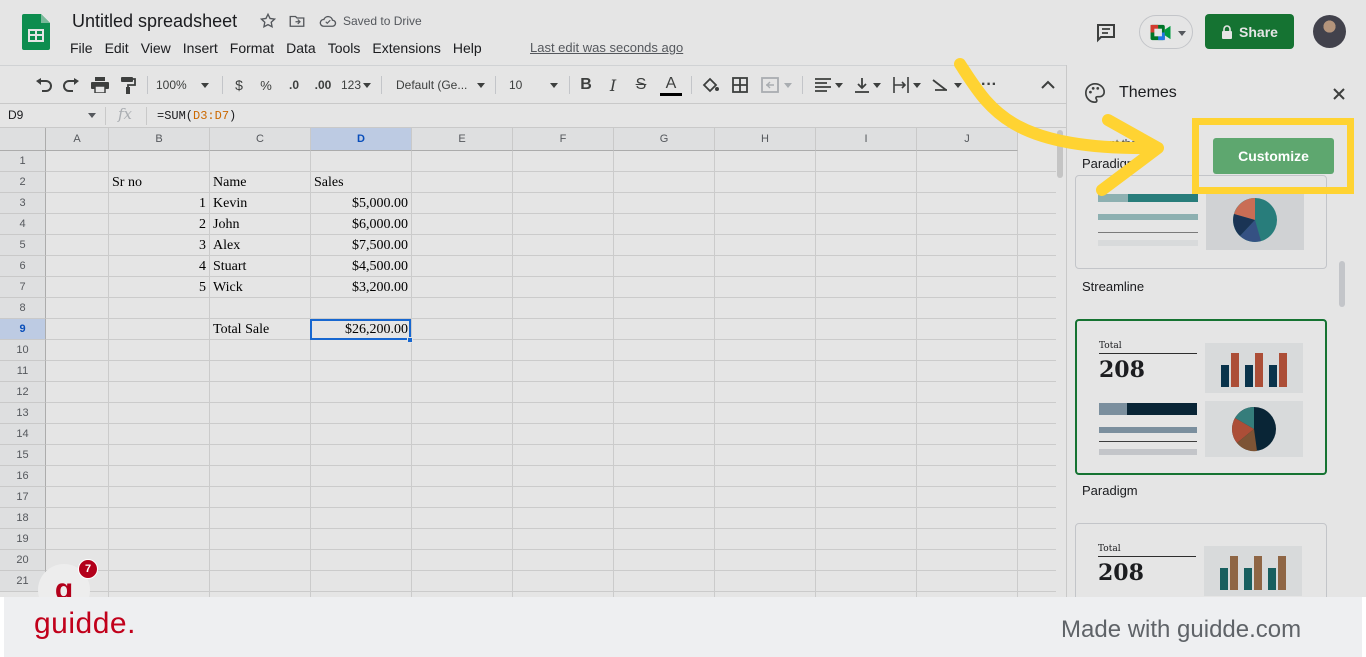 The width and height of the screenshot is (1366, 657). Describe the element at coordinates (410, 340) in the screenshot. I see `fill-handle` at that location.